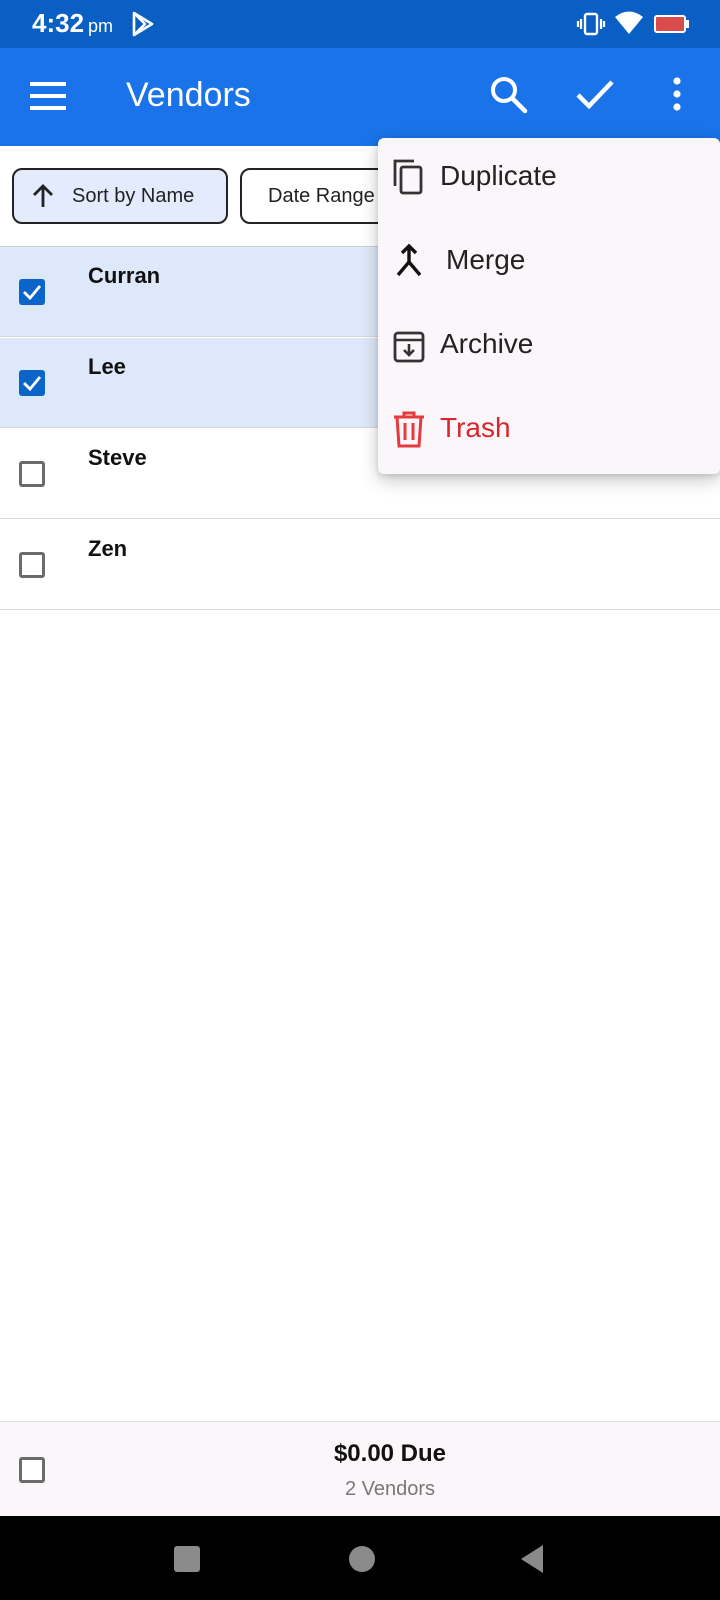 This screenshot has width=720, height=1600. What do you see at coordinates (671, 24) in the screenshot?
I see `battery-icon` at bounding box center [671, 24].